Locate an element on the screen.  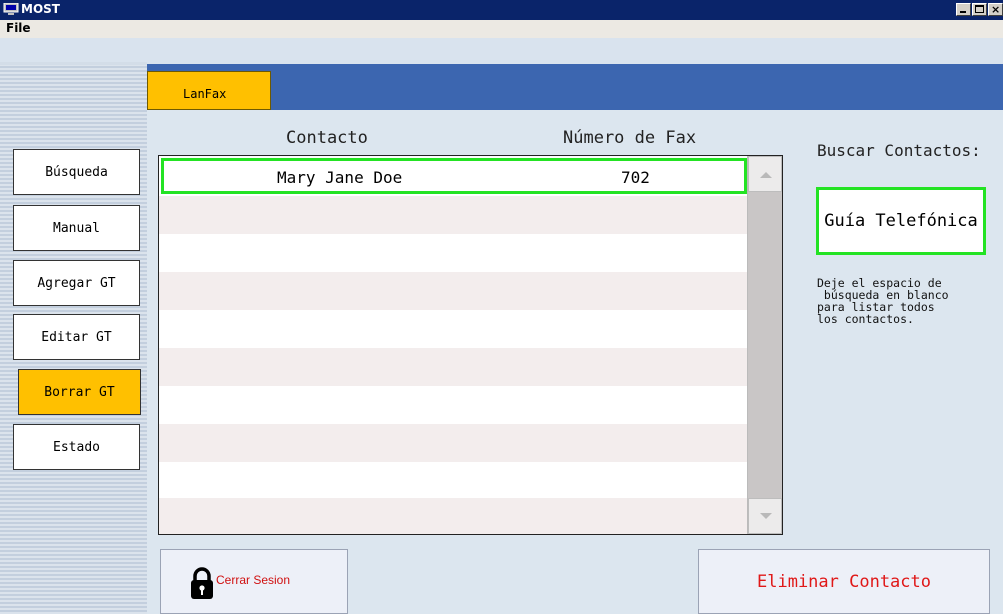
close-button: × is located at coordinates (995, 9).